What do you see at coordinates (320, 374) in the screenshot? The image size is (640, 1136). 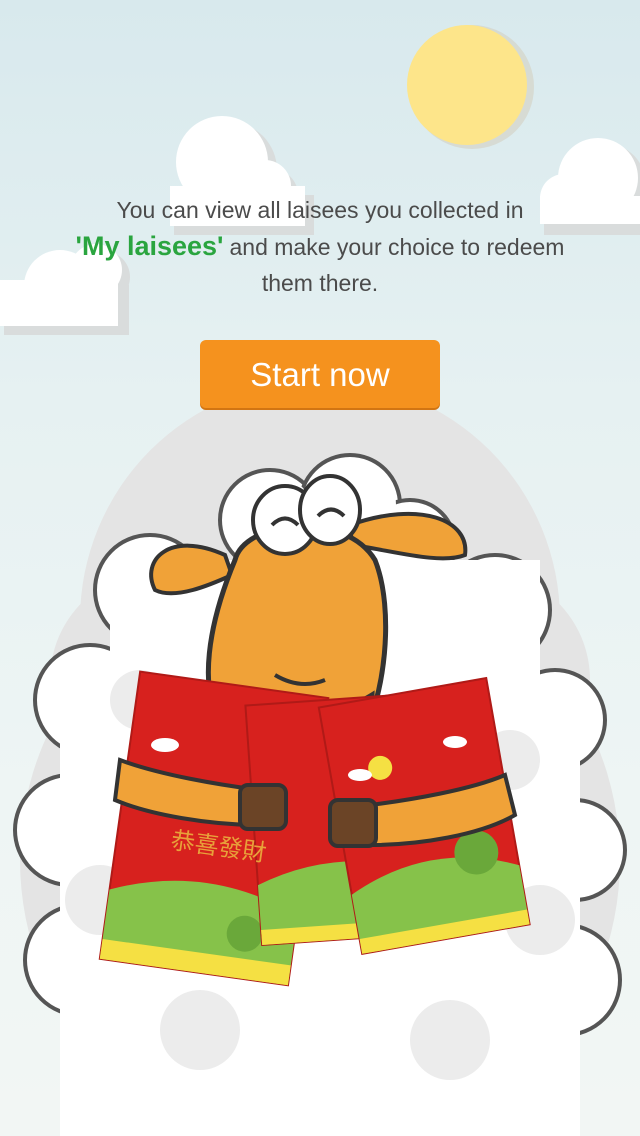 I see `start-now-button: Start now` at bounding box center [320, 374].